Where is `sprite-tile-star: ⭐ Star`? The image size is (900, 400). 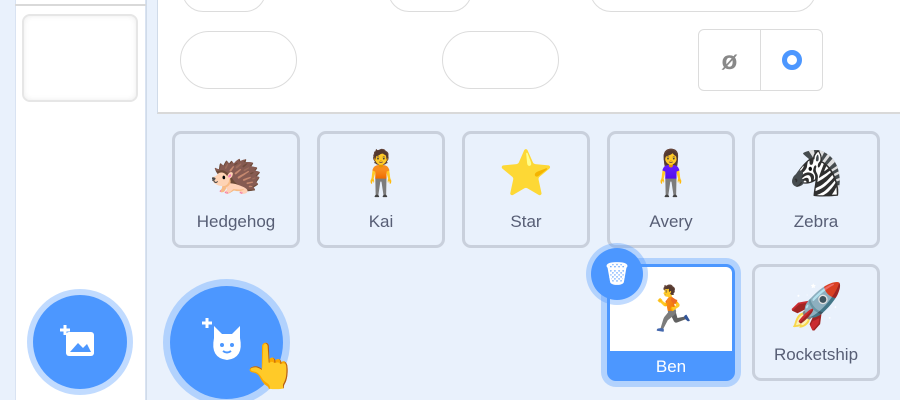
sprite-tile-star: ⭐ Star is located at coordinates (526, 189).